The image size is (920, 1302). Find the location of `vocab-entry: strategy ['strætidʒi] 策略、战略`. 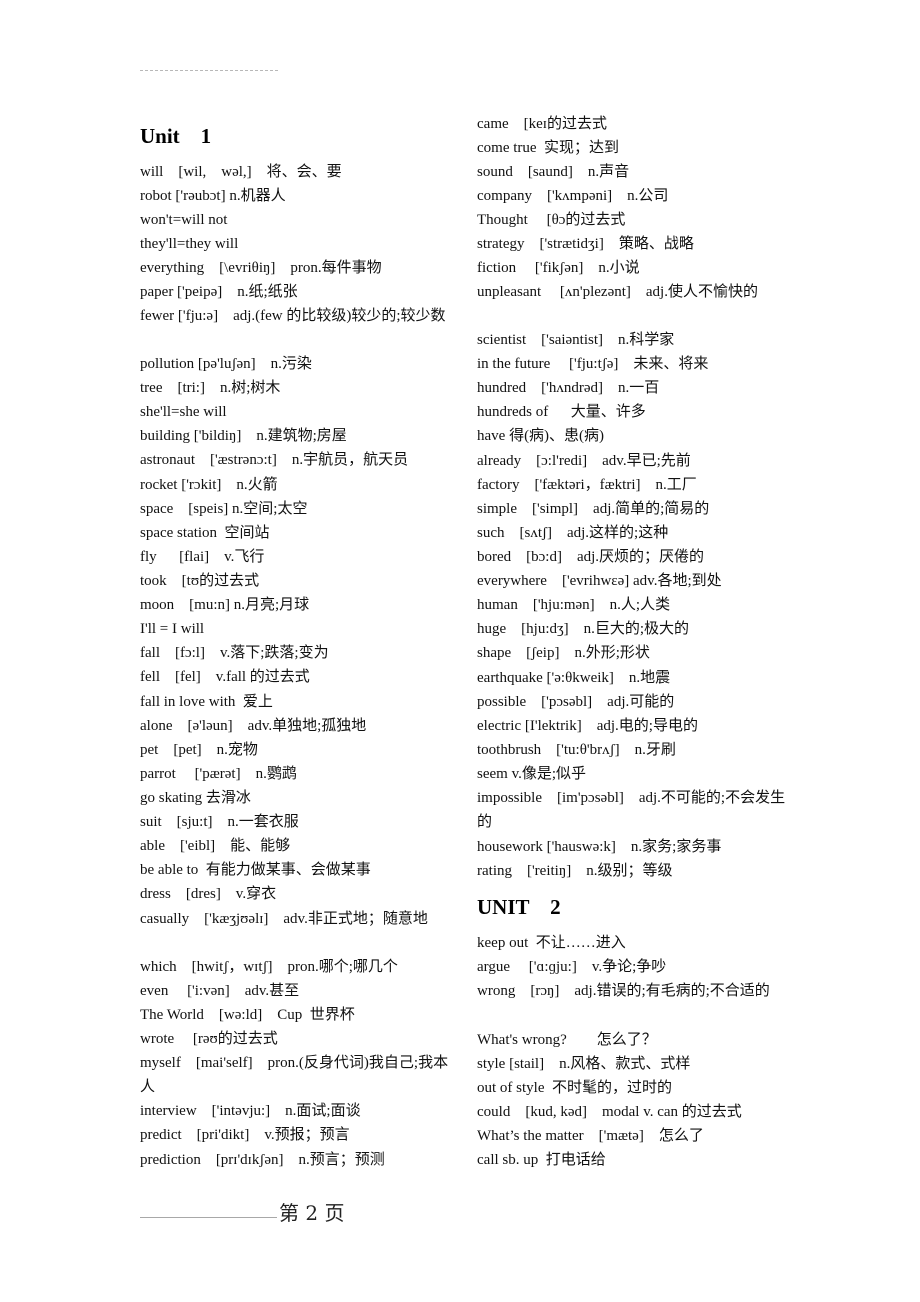

vocab-entry: strategy ['strætidʒi] 策略、战略 is located at coordinates (585, 244).